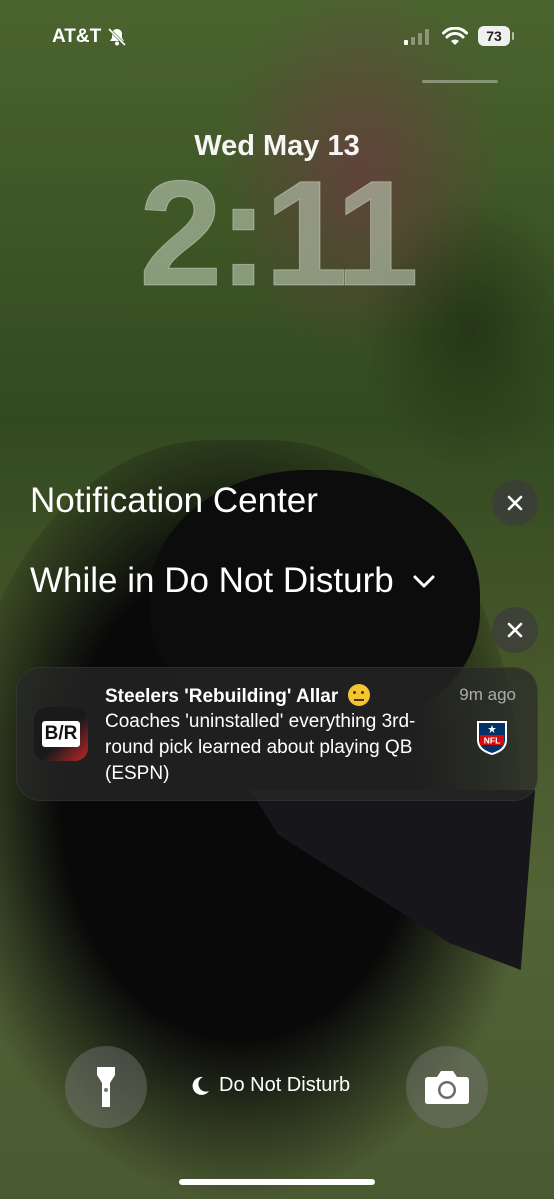 Image resolution: width=554 pixels, height=1199 pixels. What do you see at coordinates (222, 696) in the screenshot?
I see `notification-title-text: Steelers 'Rebuilding' Allar` at bounding box center [222, 696].